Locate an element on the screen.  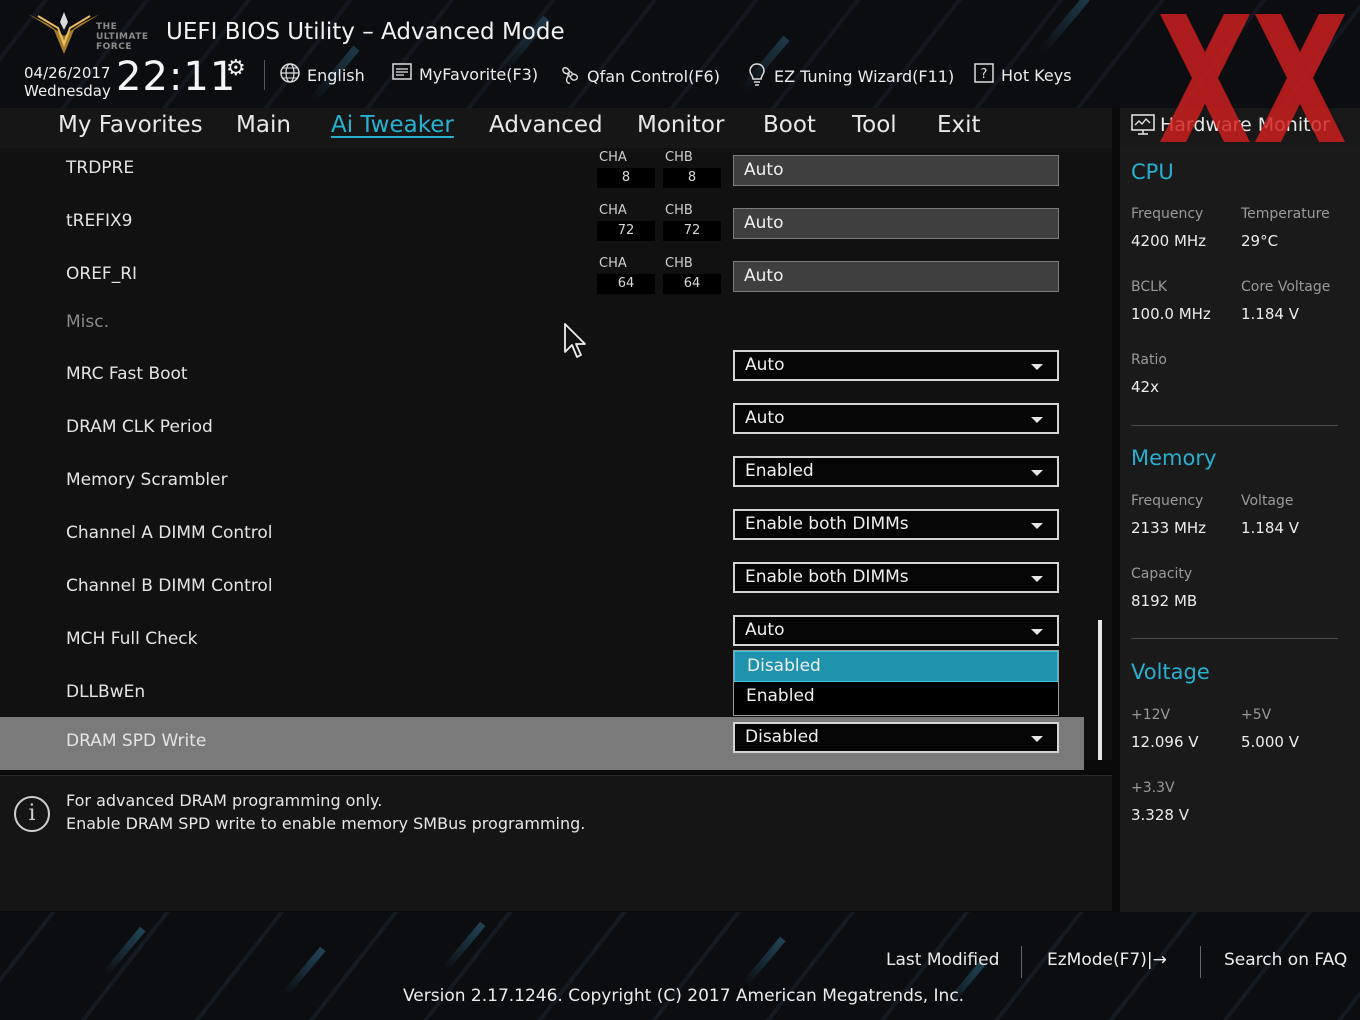
search-on-faq-button: Search on FAQ is located at coordinates (1285, 960).